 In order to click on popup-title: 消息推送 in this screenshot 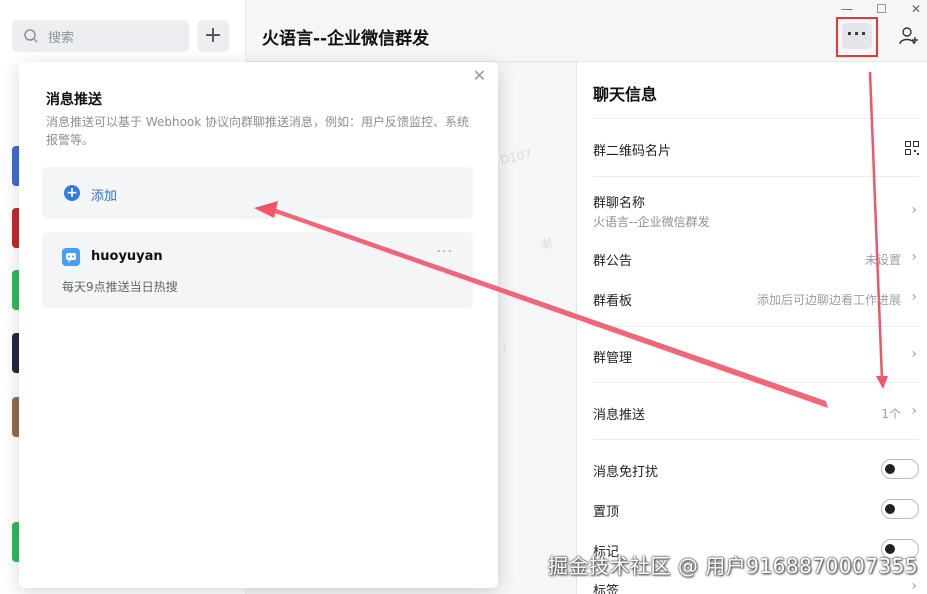, I will do `click(74, 100)`.